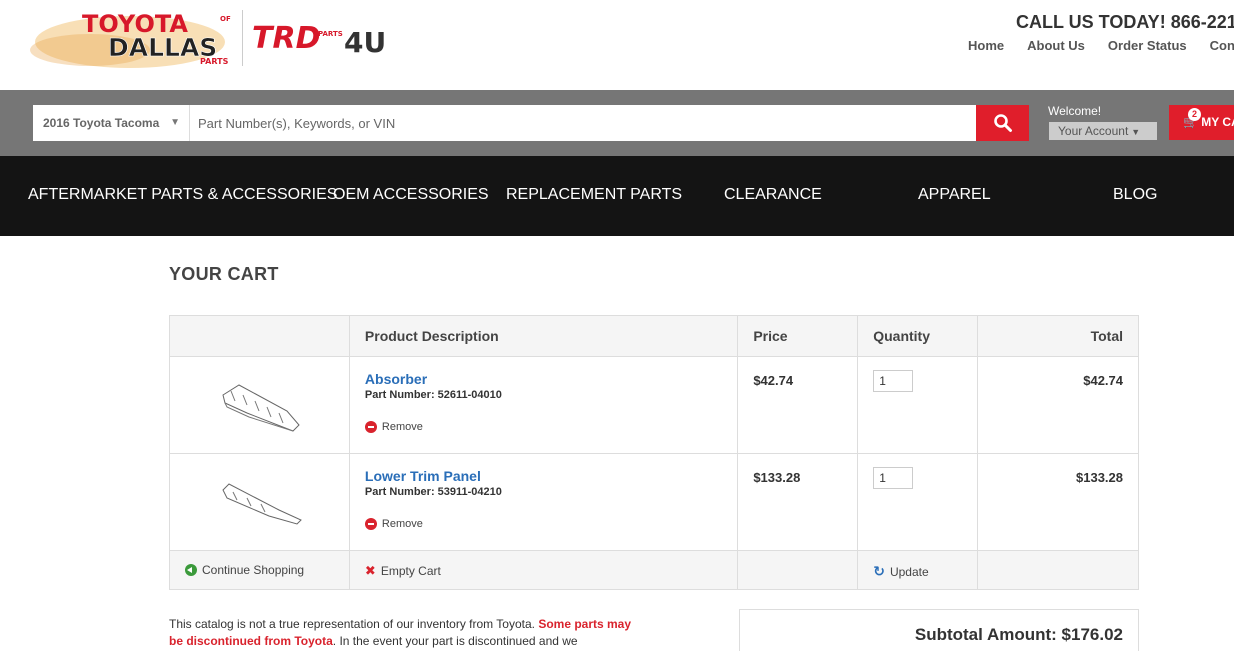 This screenshot has height=651, width=1234. Describe the element at coordinates (1125, 22) in the screenshot. I see `call-us-phone: CALL US TODAY! 866-221-` at that location.